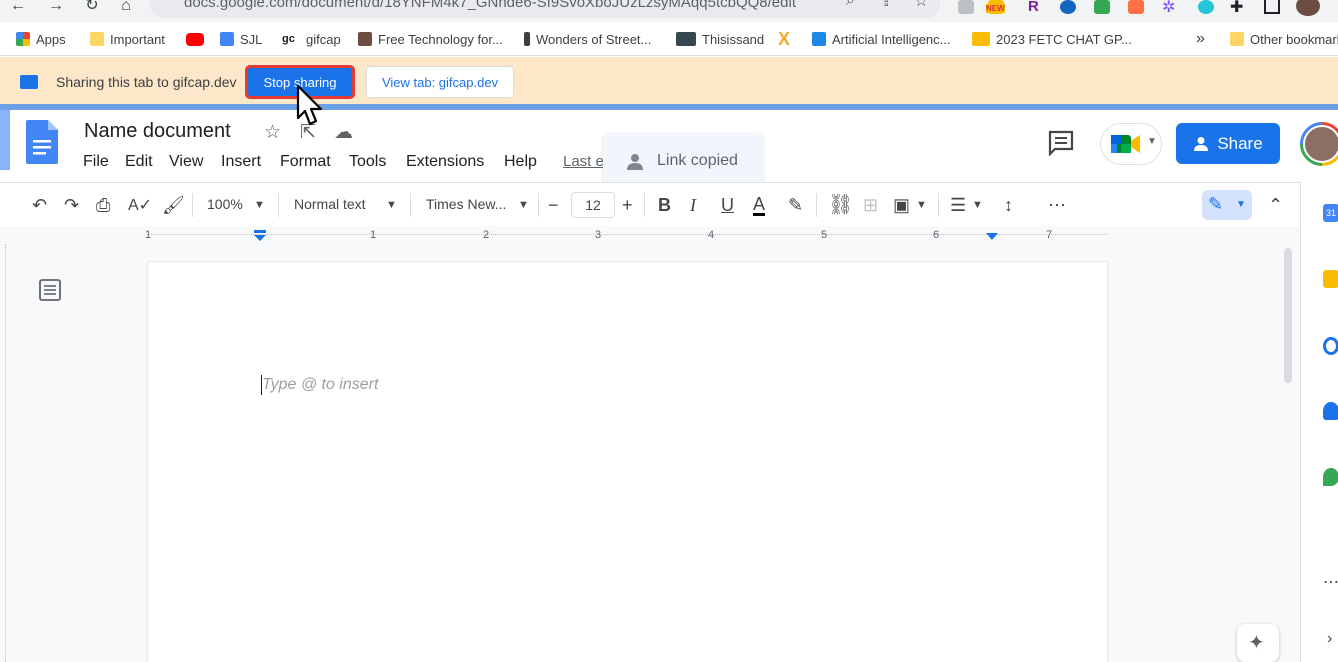 Image resolution: width=1338 pixels, height=662 pixels. Describe the element at coordinates (1330, 582) in the screenshot. I see `more-addons-icon: ⋯` at that location.